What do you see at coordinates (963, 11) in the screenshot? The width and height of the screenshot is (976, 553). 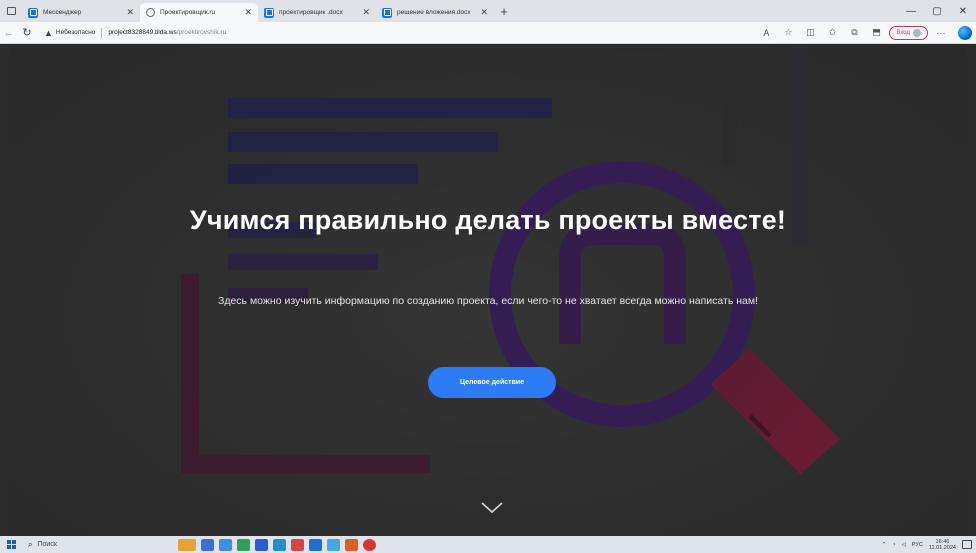 I see `close-window-icon: ✕` at bounding box center [963, 11].